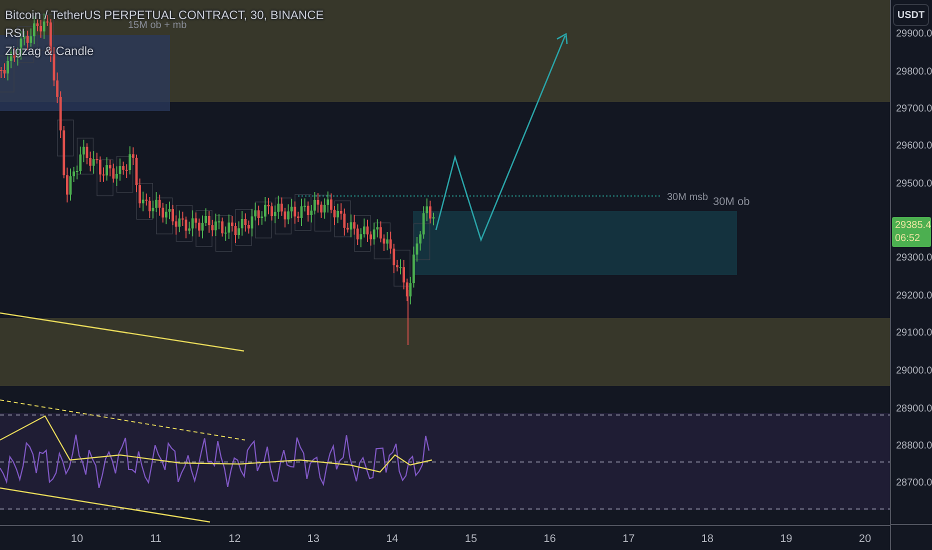 The image size is (932, 550). I want to click on countdown: 06:52, so click(908, 238).